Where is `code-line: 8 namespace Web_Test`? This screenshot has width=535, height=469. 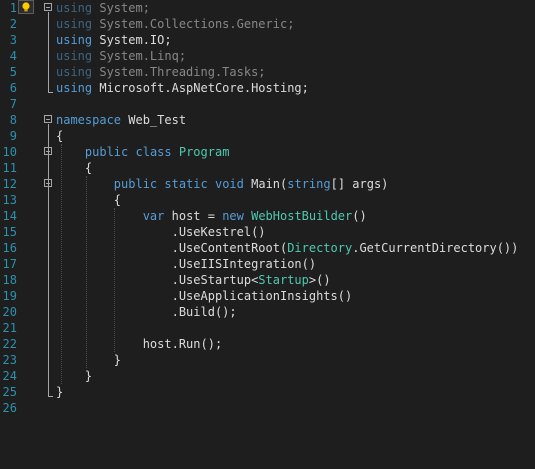 code-line: 8 namespace Web_Test is located at coordinates (267, 120).